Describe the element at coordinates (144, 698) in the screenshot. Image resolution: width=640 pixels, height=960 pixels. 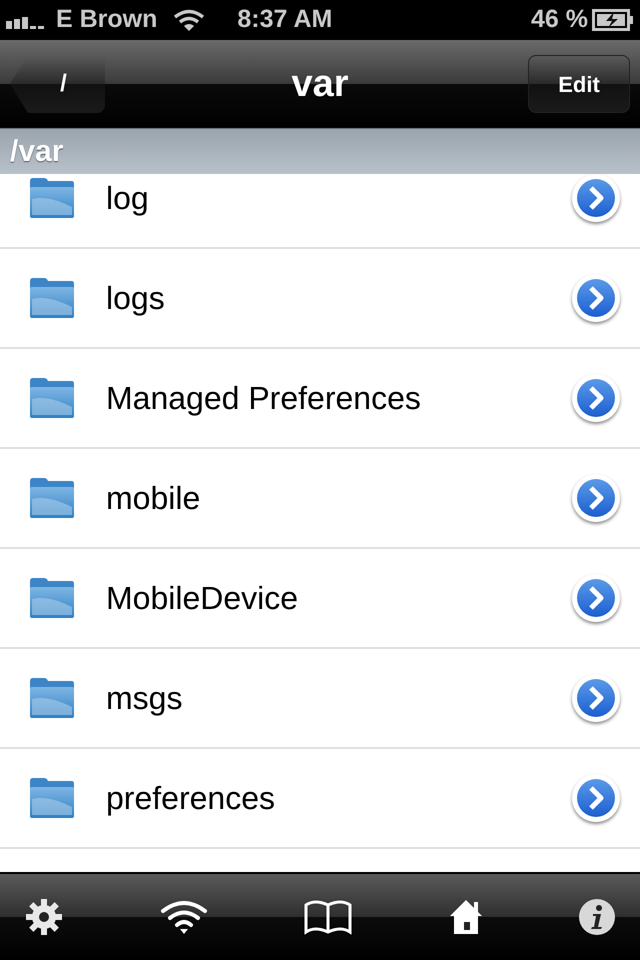
I see `folder-name: msgs` at that location.